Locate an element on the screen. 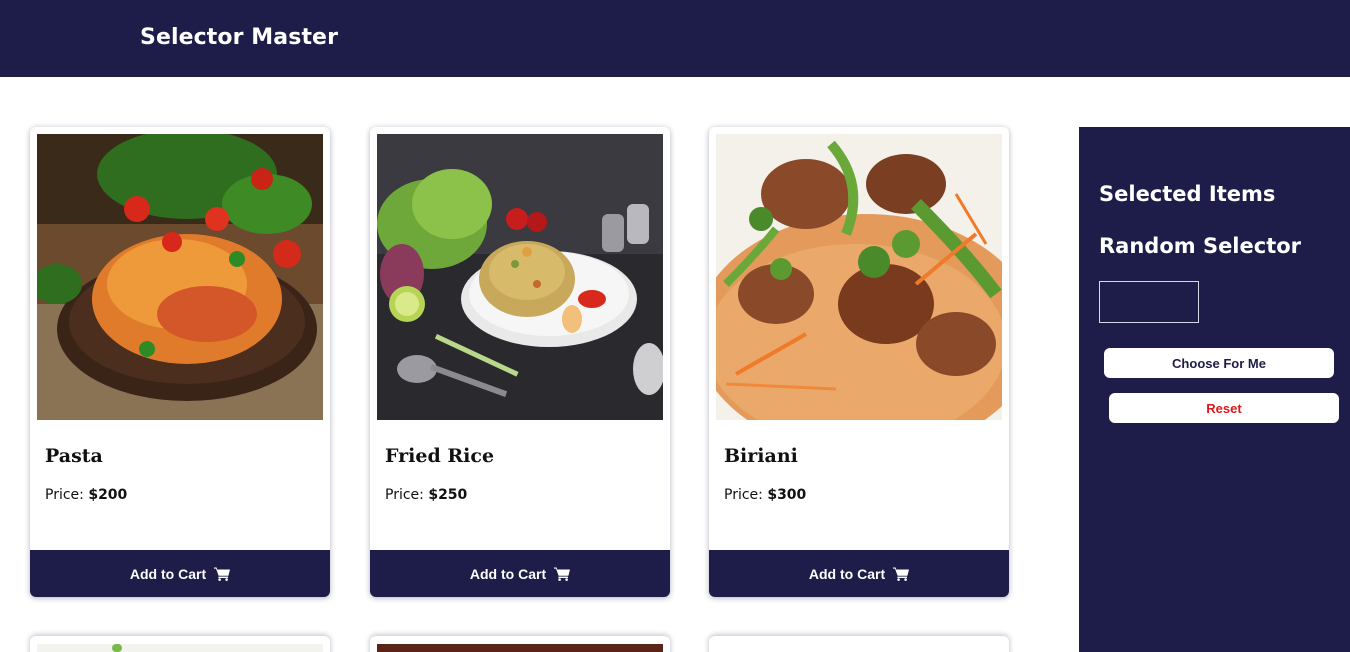  product-price: Price: $200 is located at coordinates (86, 495).